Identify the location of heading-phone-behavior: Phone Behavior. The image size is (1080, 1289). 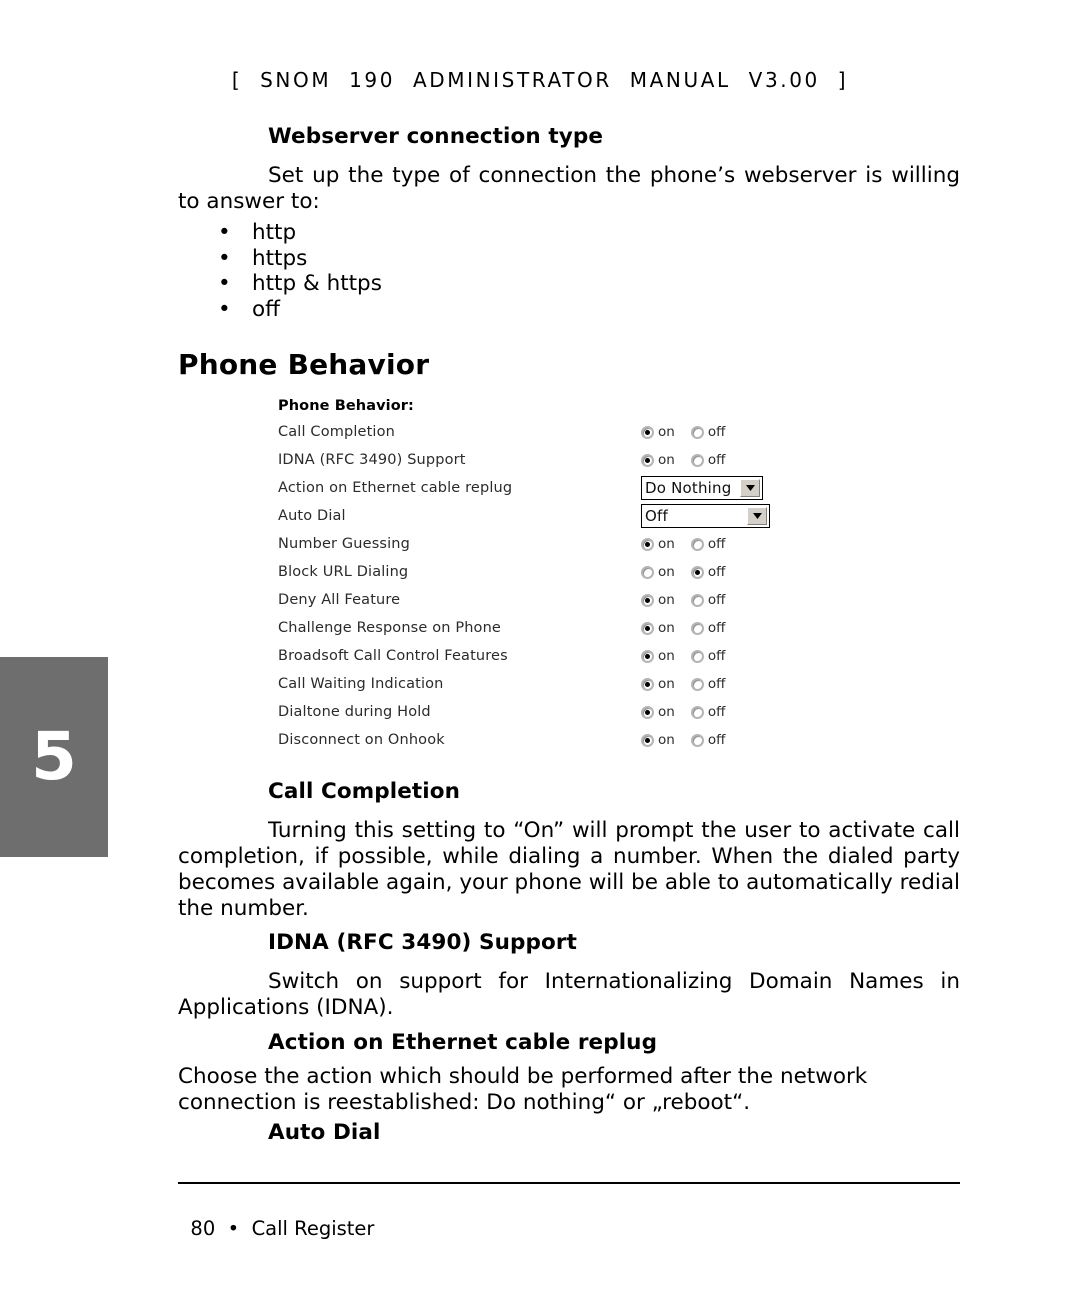
(304, 364).